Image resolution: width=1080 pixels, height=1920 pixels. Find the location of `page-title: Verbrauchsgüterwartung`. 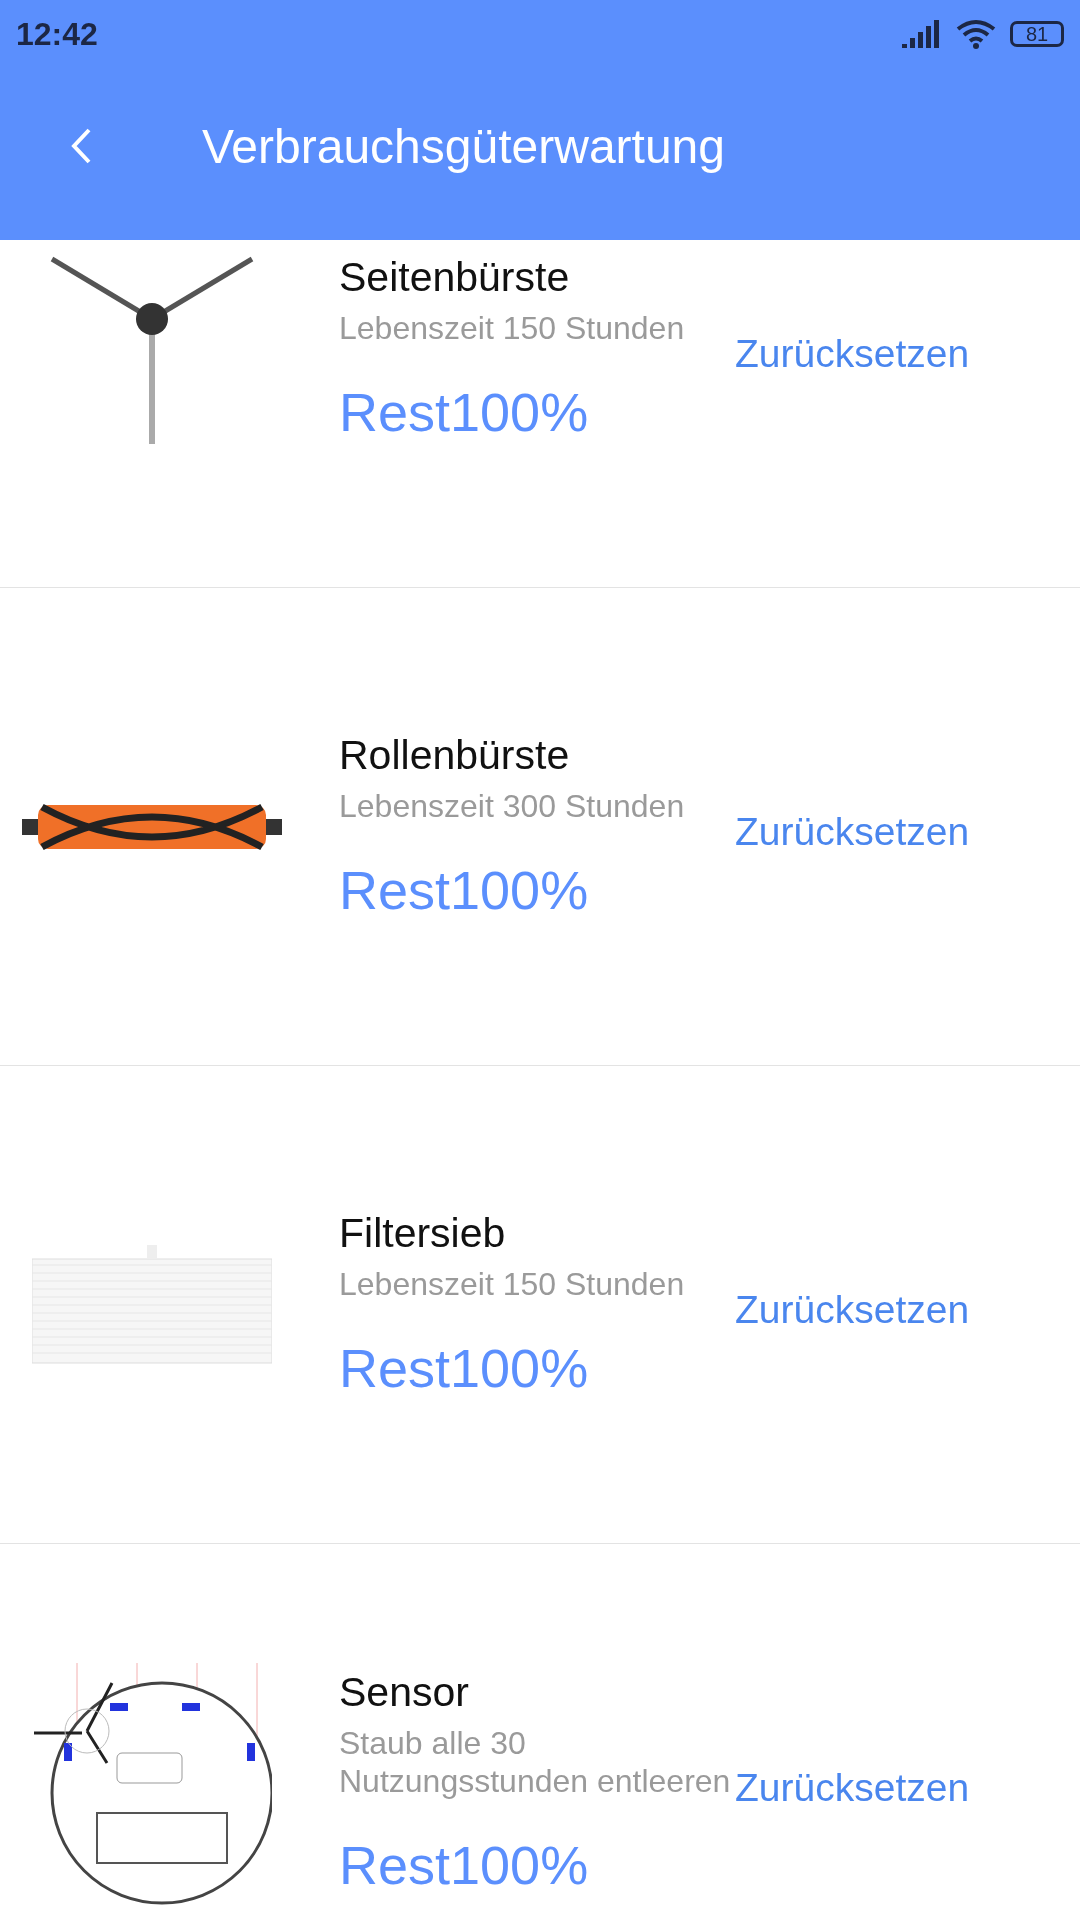

page-title: Verbrauchsgüterwartung is located at coordinates (463, 146).